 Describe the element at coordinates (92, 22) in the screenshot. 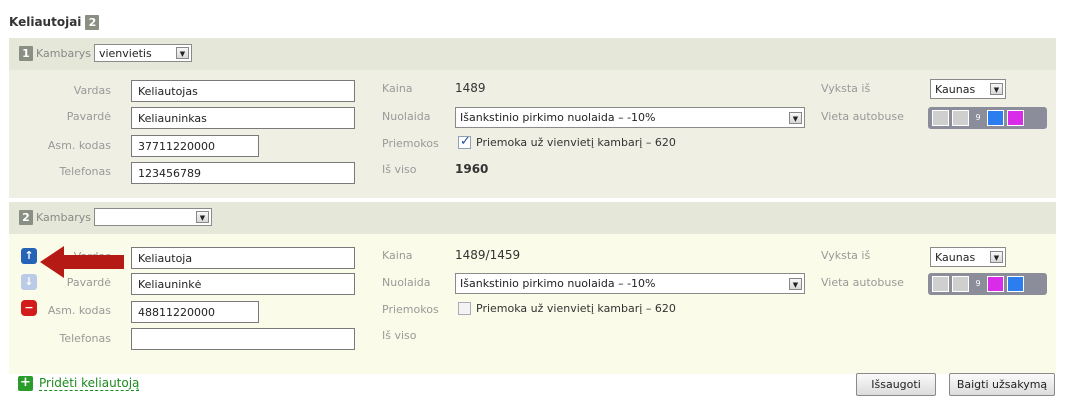

I see `travelers-count-badge: 2` at that location.